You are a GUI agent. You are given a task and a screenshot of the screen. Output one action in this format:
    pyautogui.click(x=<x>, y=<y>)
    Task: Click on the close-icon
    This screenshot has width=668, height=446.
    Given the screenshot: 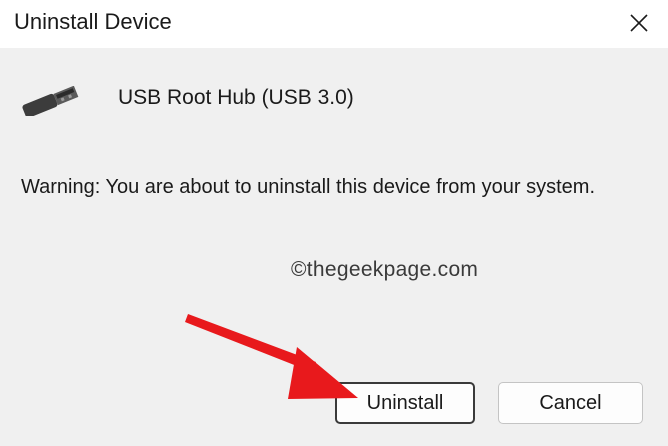 What is the action you would take?
    pyautogui.click(x=639, y=23)
    